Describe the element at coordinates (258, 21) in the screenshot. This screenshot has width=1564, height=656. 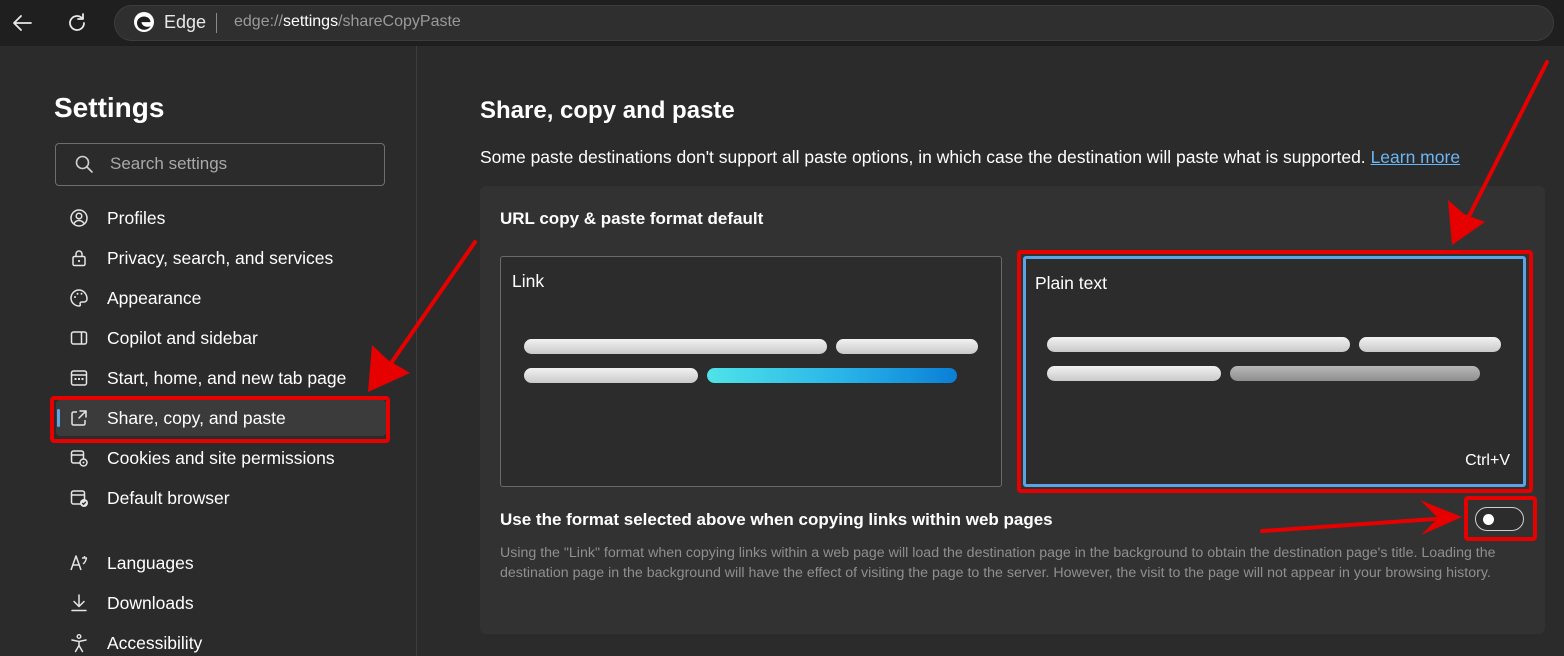
I see `url-scheme: edge://` at that location.